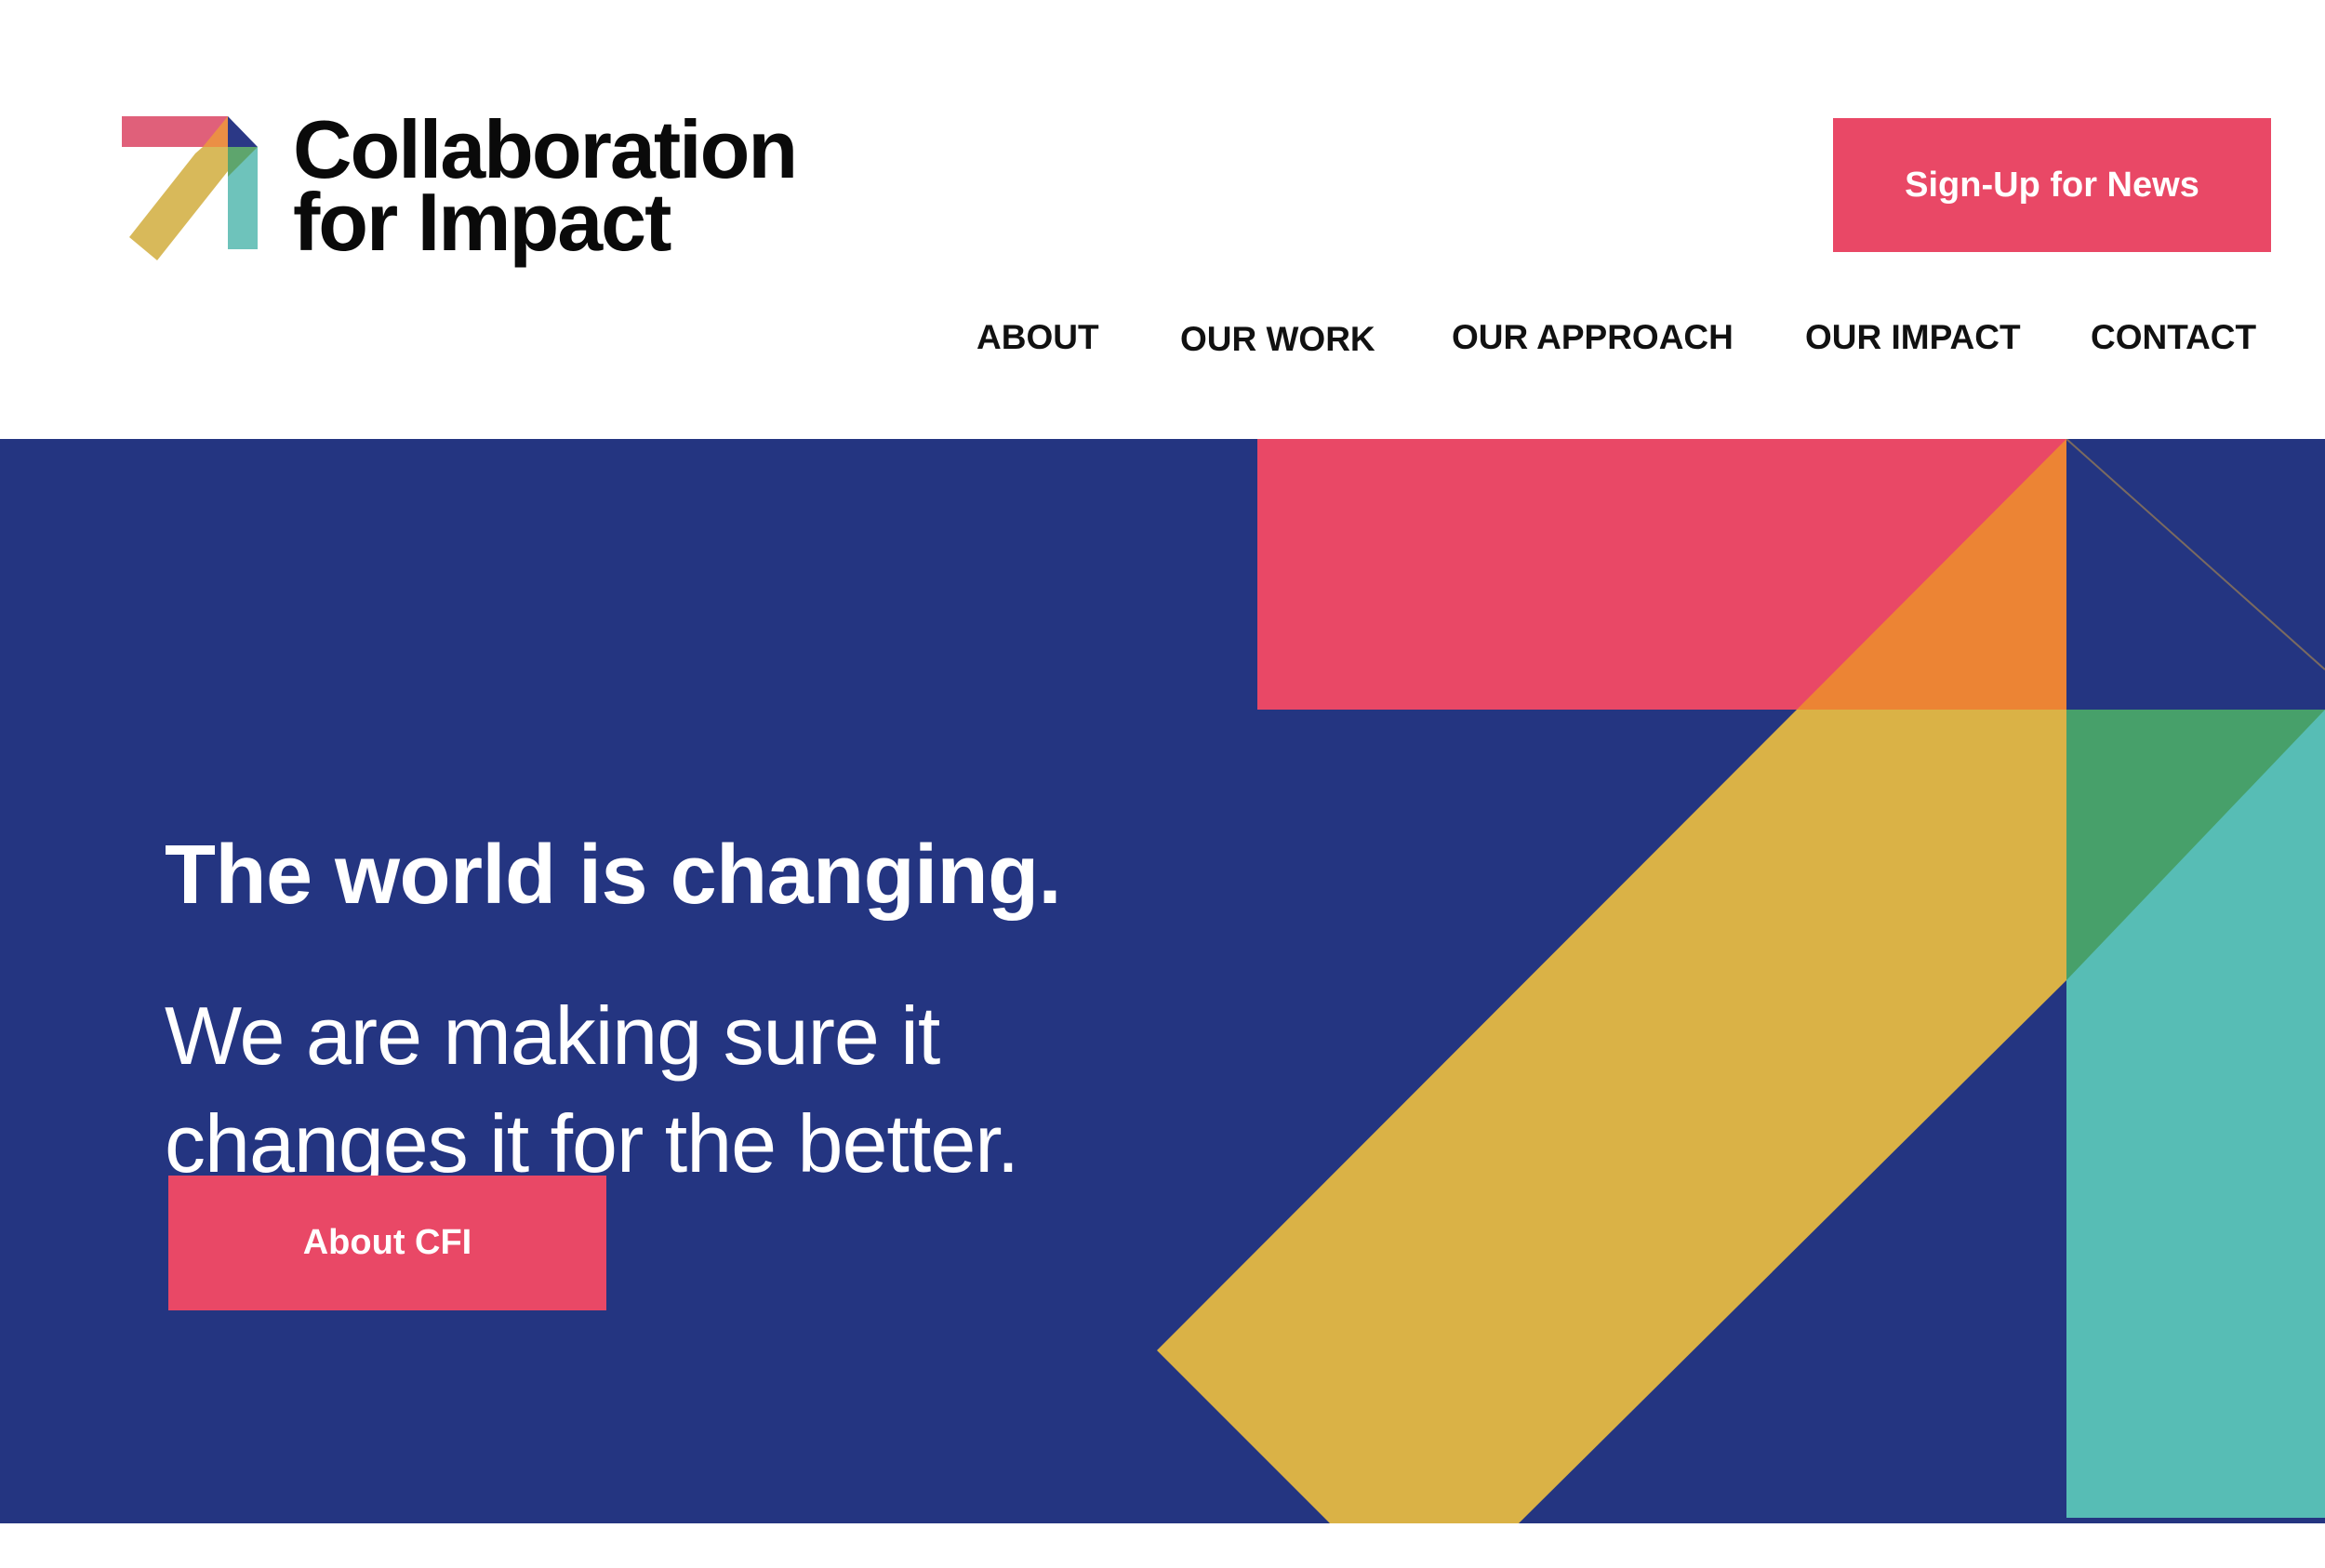  Describe the element at coordinates (613, 876) in the screenshot. I see `hero-headline: The world is changing.` at that location.